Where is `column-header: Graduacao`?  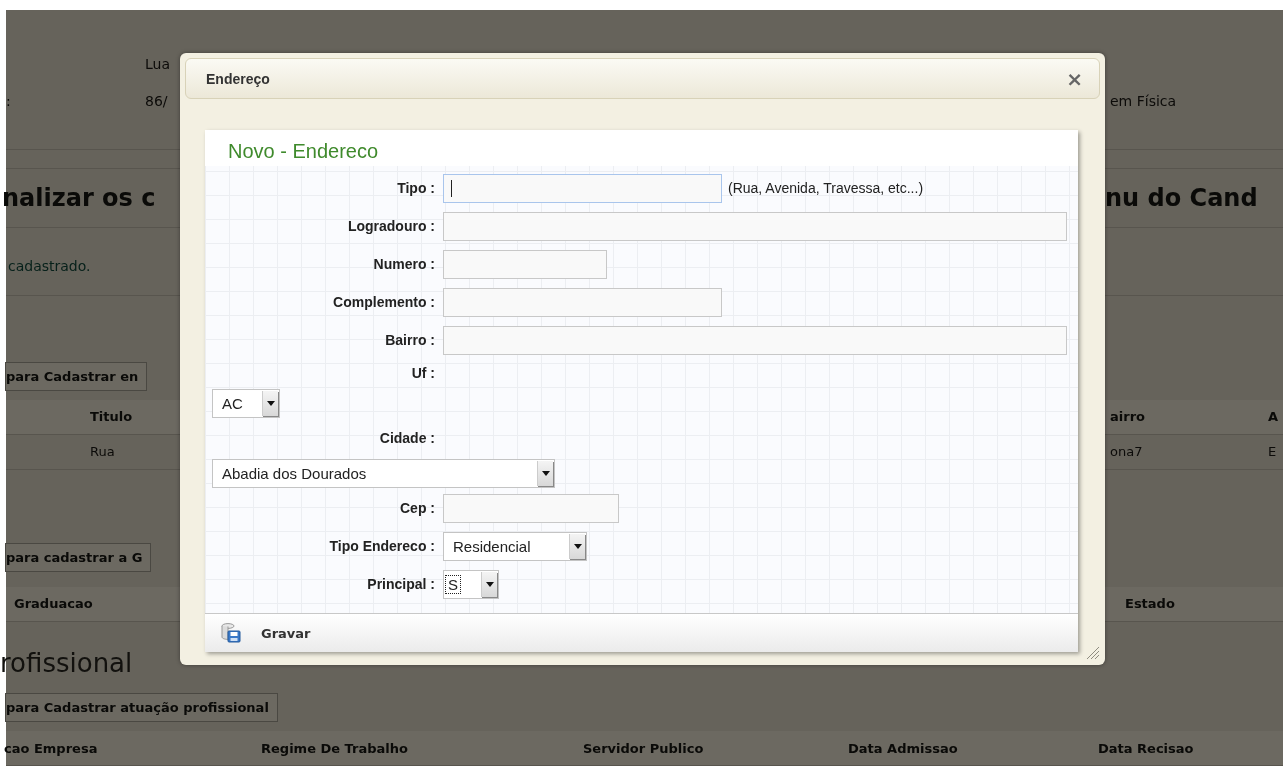
column-header: Graduacao is located at coordinates (53, 604).